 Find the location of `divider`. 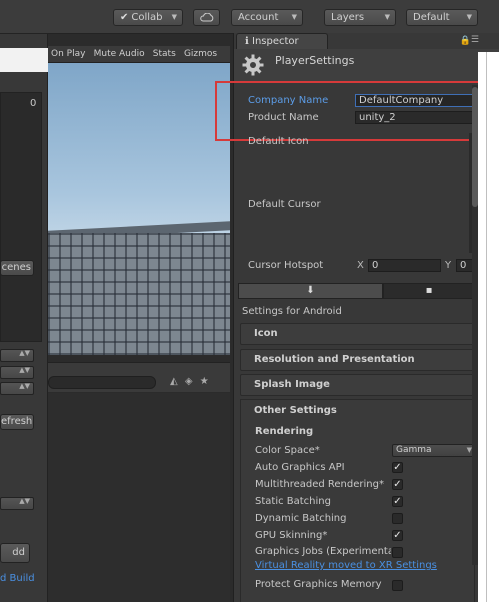

divider is located at coordinates (486, 327).